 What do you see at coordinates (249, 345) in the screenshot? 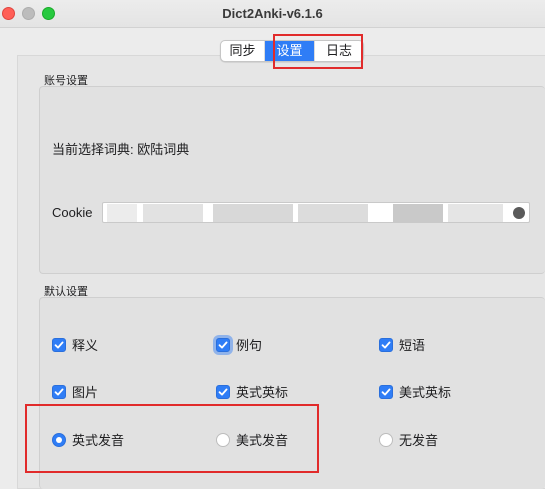
I see `example-sentence-checkbox-label: 例句` at bounding box center [249, 345].